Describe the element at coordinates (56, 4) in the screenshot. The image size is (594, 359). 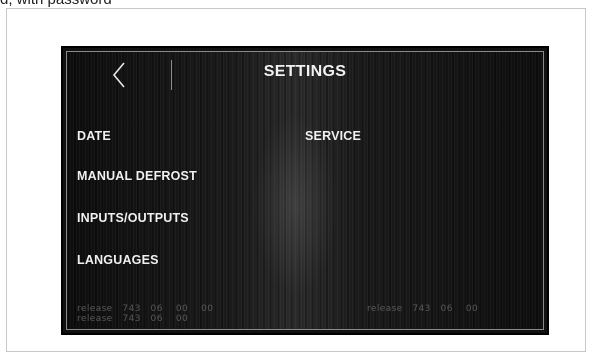
I see `caption-text: d, with password` at that location.